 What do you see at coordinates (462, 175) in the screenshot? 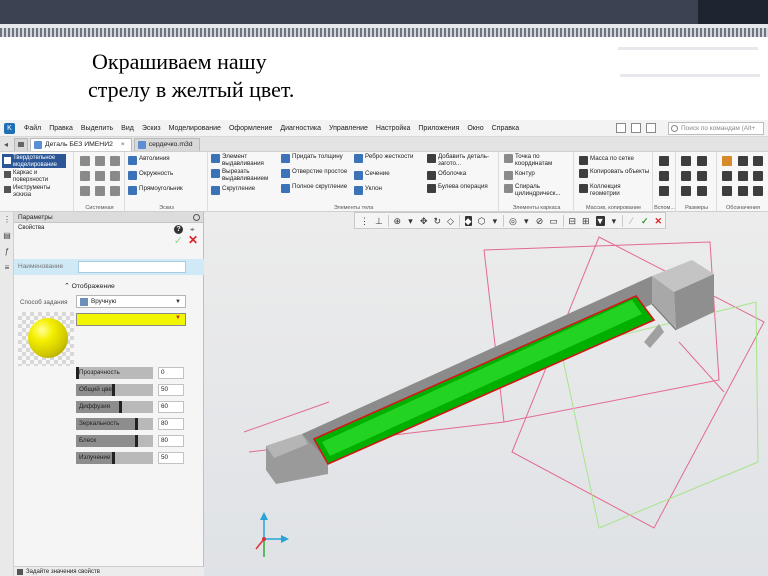
I see `shell-button: Оболочка` at bounding box center [462, 175].